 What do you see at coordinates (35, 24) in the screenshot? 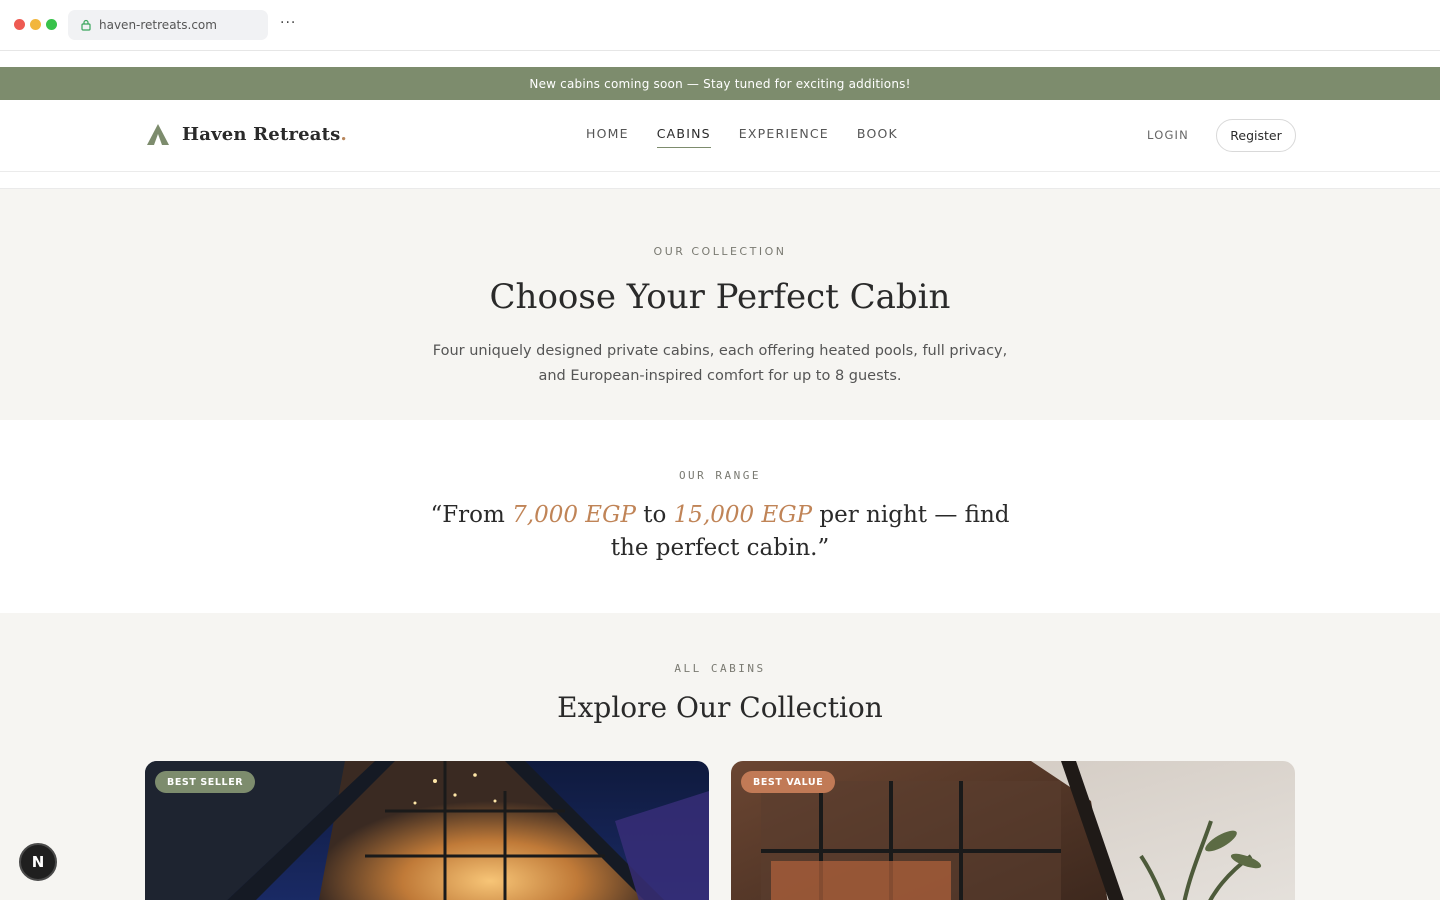
I see `minimize-window-button` at bounding box center [35, 24].